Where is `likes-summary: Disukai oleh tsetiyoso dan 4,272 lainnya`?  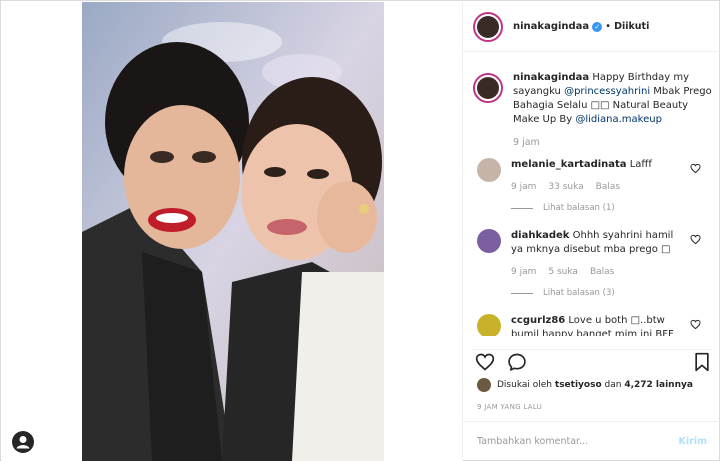
likes-summary: Disukai oleh tsetiyoso dan 4,272 lainnya is located at coordinates (585, 385).